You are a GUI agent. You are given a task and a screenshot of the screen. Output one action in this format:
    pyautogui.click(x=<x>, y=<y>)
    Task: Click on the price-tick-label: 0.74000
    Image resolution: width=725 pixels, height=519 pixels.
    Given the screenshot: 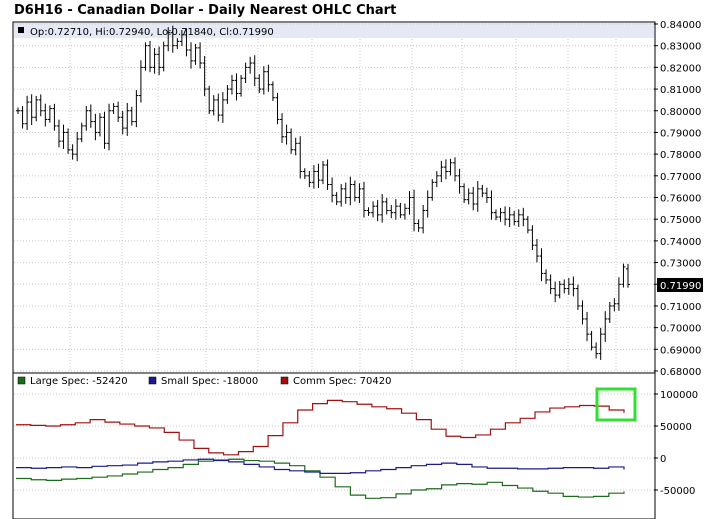 What is the action you would take?
    pyautogui.click(x=680, y=242)
    